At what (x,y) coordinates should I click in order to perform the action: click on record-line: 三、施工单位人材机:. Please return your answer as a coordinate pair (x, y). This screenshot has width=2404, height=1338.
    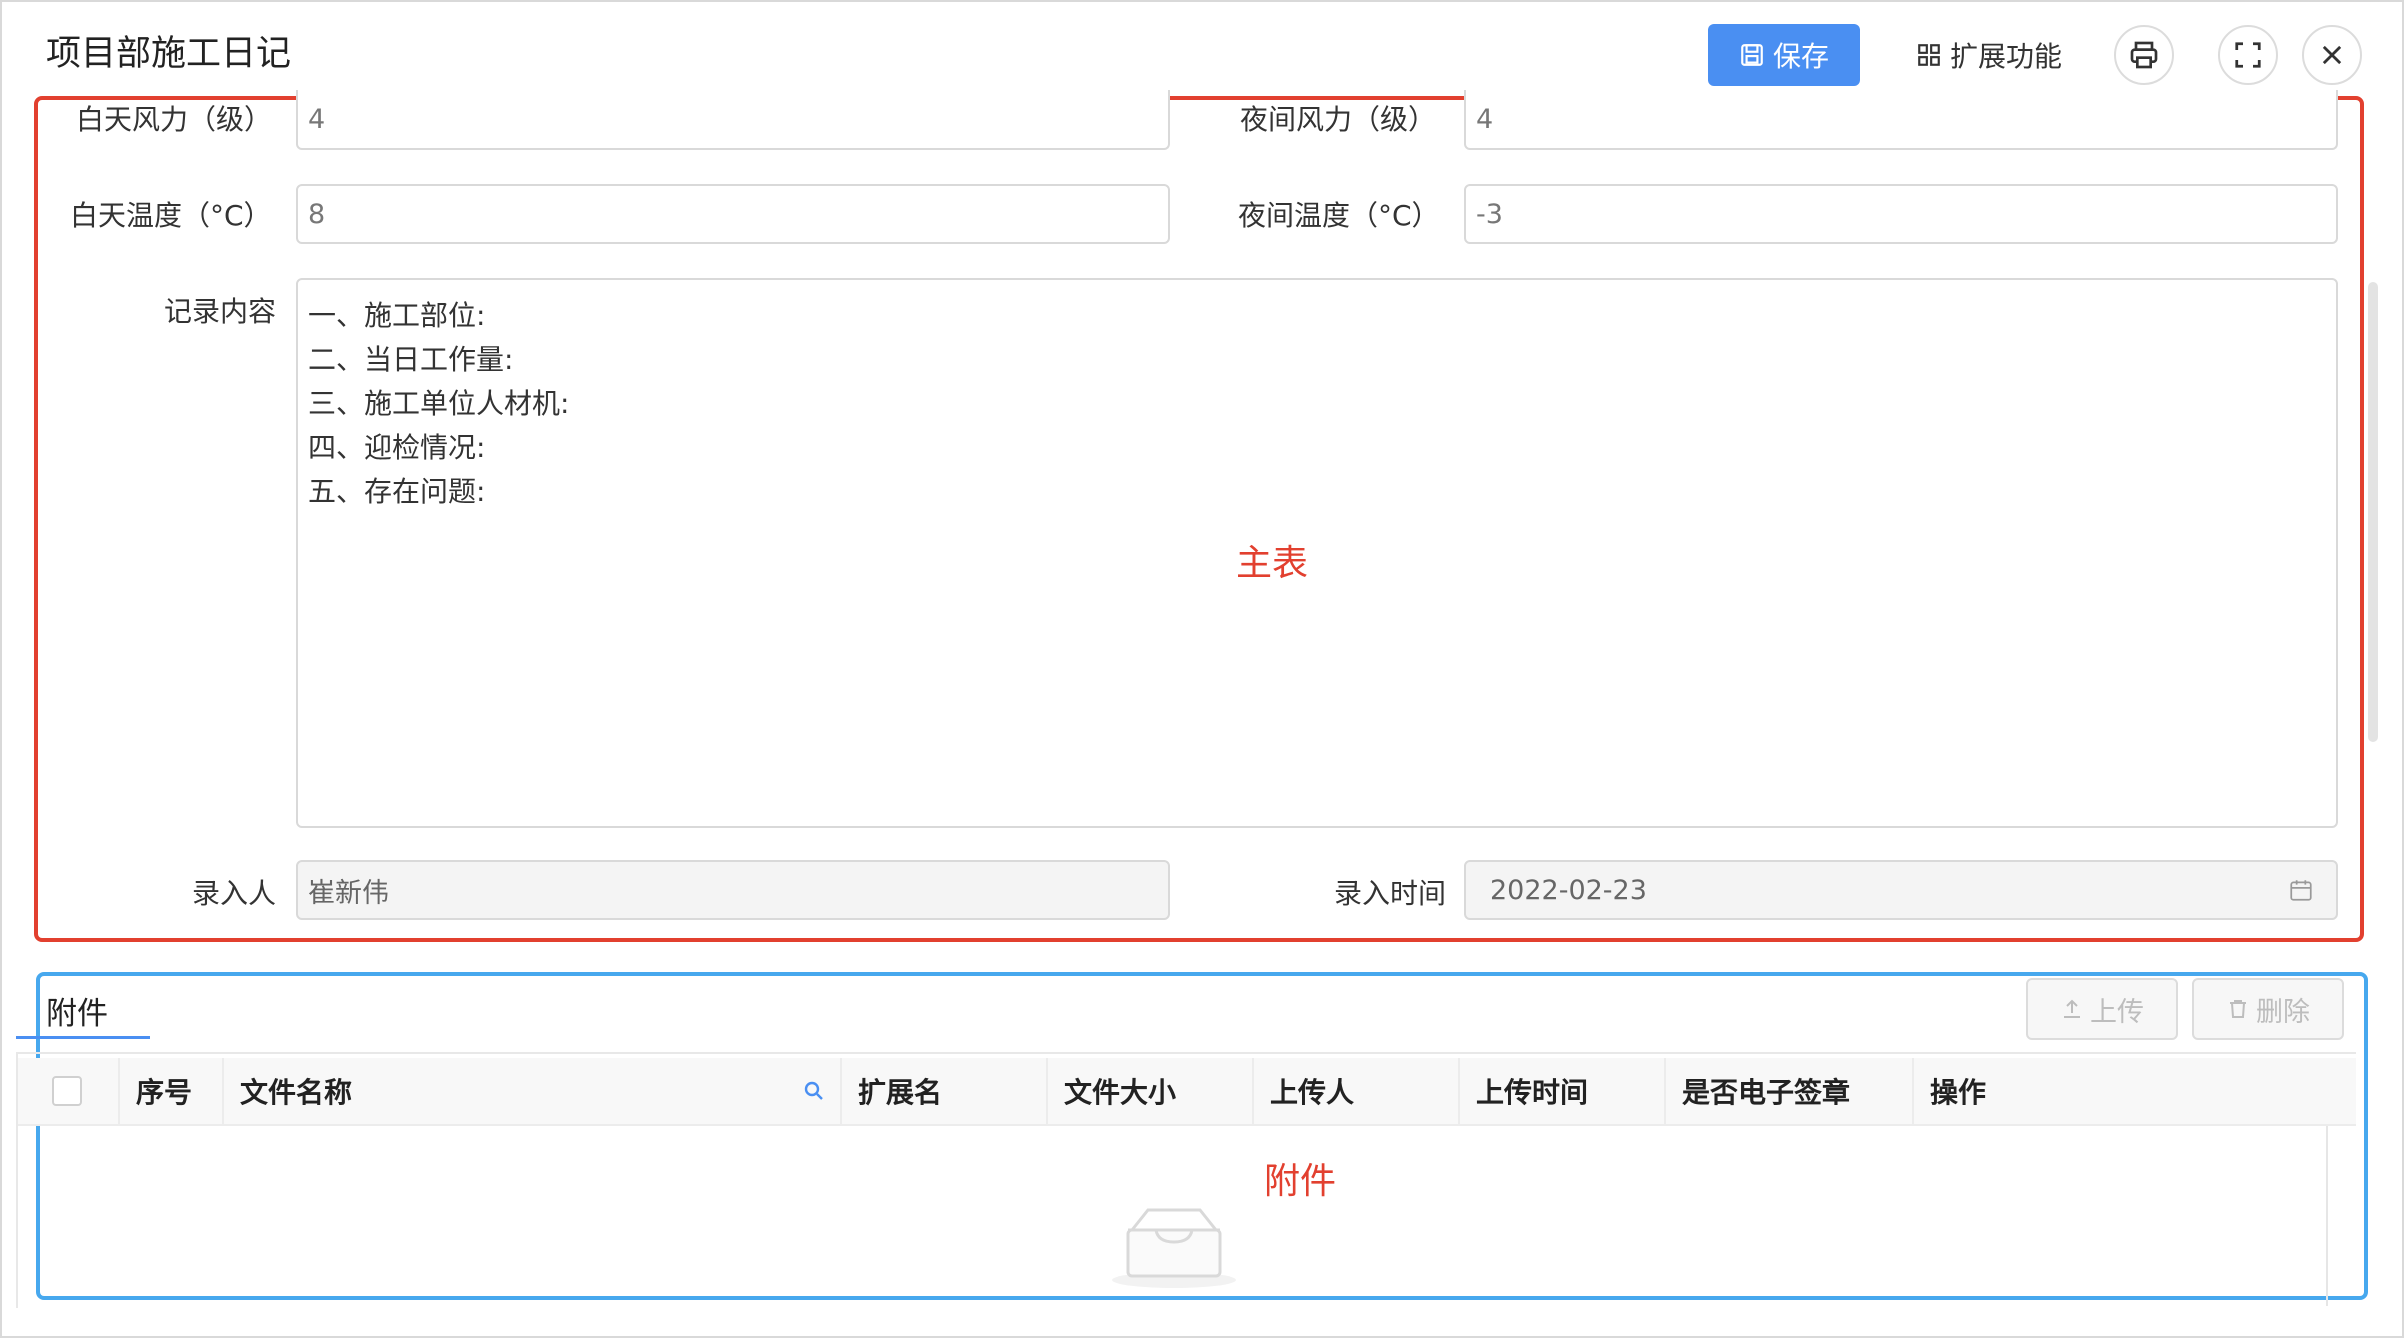
    Looking at the image, I should click on (439, 403).